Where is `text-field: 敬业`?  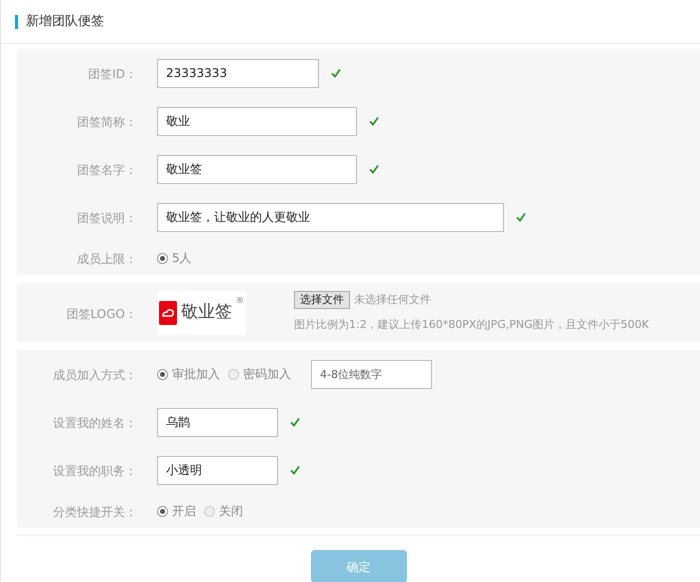
text-field: 敬业 is located at coordinates (257, 121).